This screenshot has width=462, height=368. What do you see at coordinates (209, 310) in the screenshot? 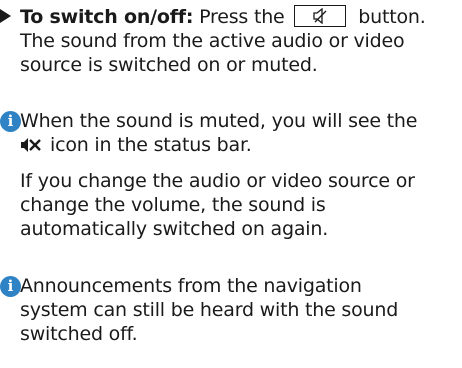
I see `note-navigation-line-2: system can still be heard with the sound` at bounding box center [209, 310].